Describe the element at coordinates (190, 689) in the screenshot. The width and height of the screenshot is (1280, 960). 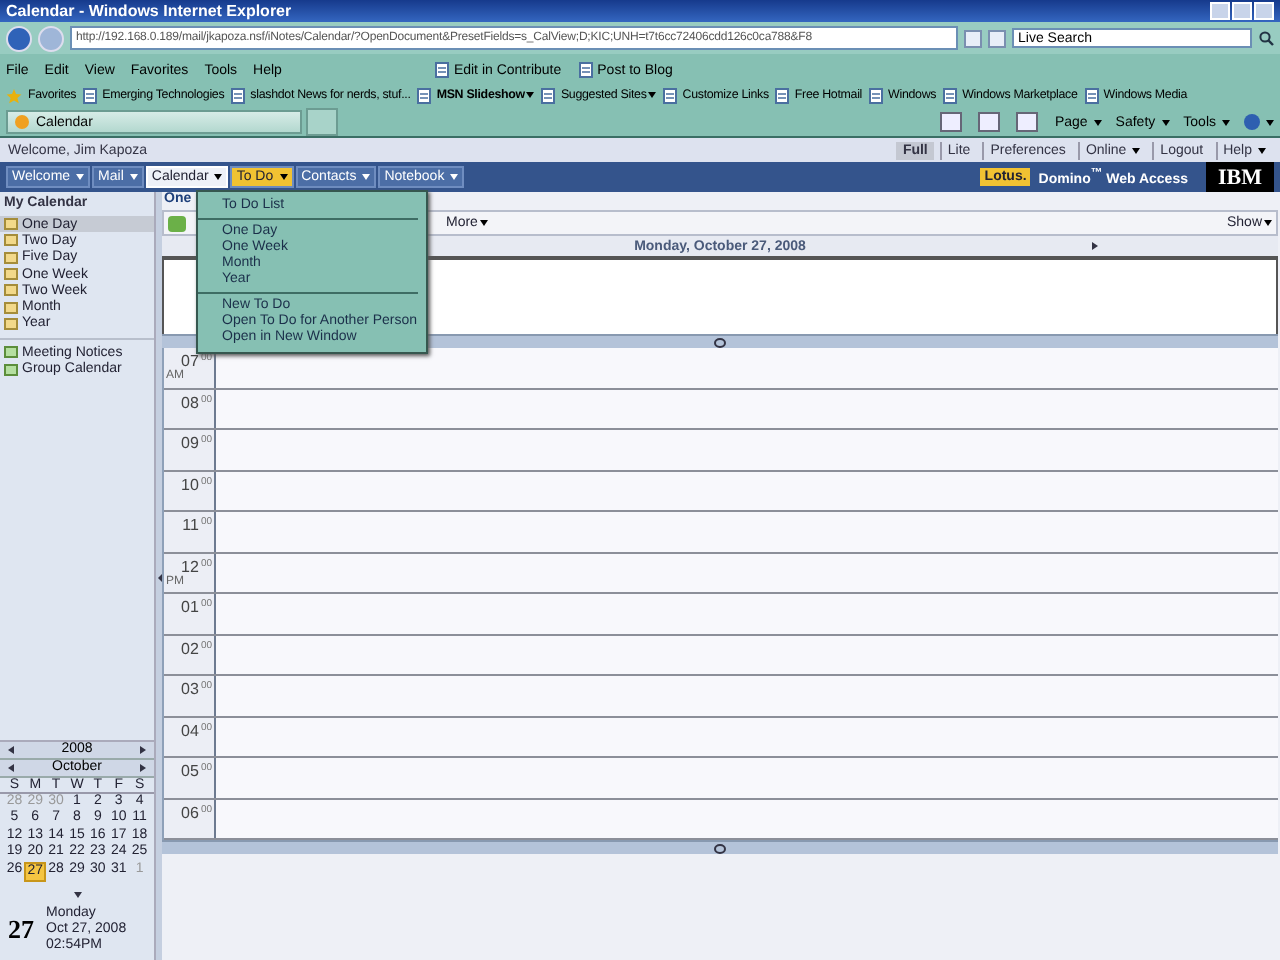
I see `hour-label: 03` at that location.